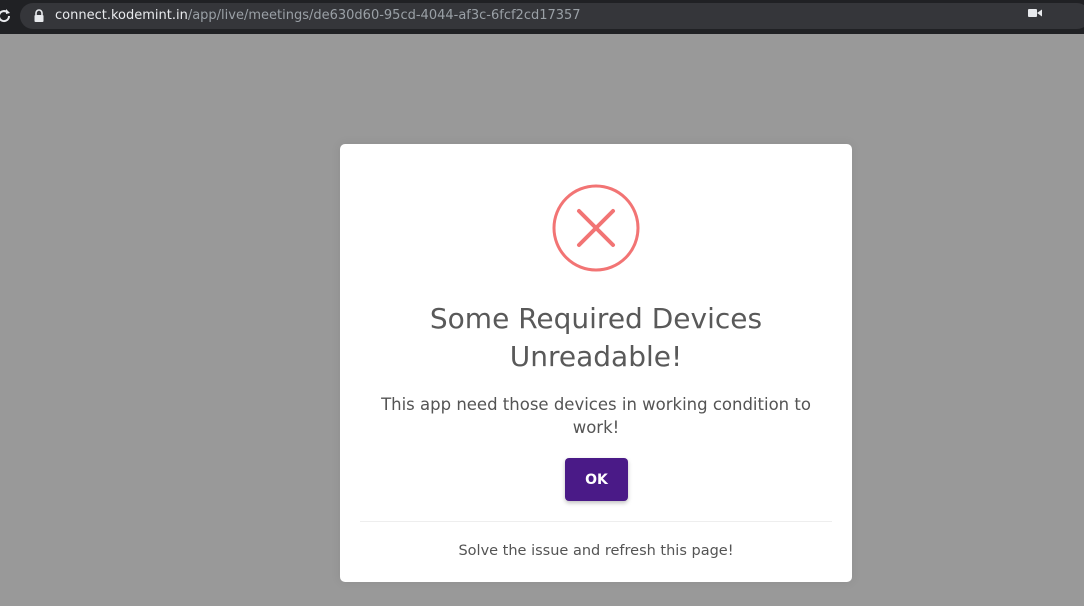  What do you see at coordinates (1035, 13) in the screenshot?
I see `camera-icon` at bounding box center [1035, 13].